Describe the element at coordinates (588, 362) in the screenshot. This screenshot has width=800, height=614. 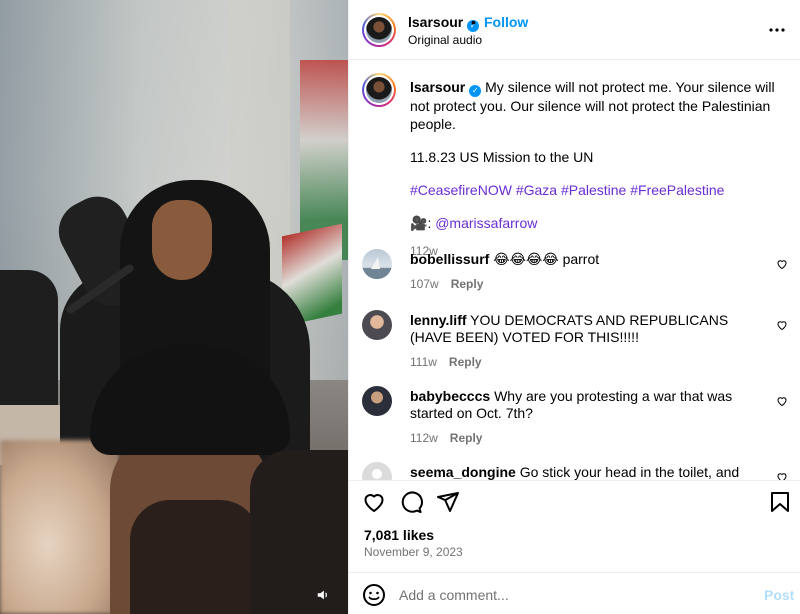
I see `comment-meta: 111w Reply` at that location.